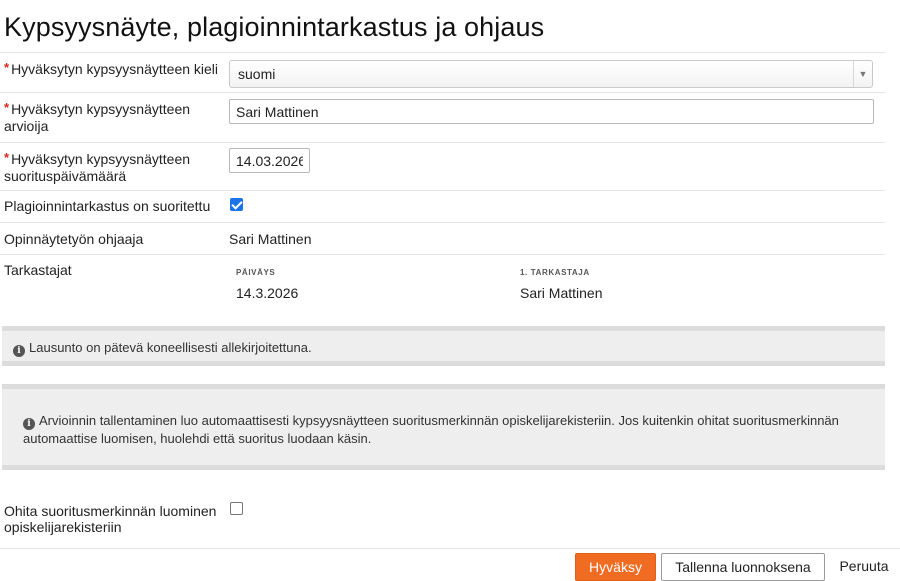 The image size is (900, 581). Describe the element at coordinates (74, 239) in the screenshot. I see `supervisor-label: Opinnäytetyön ohjaaja` at that location.